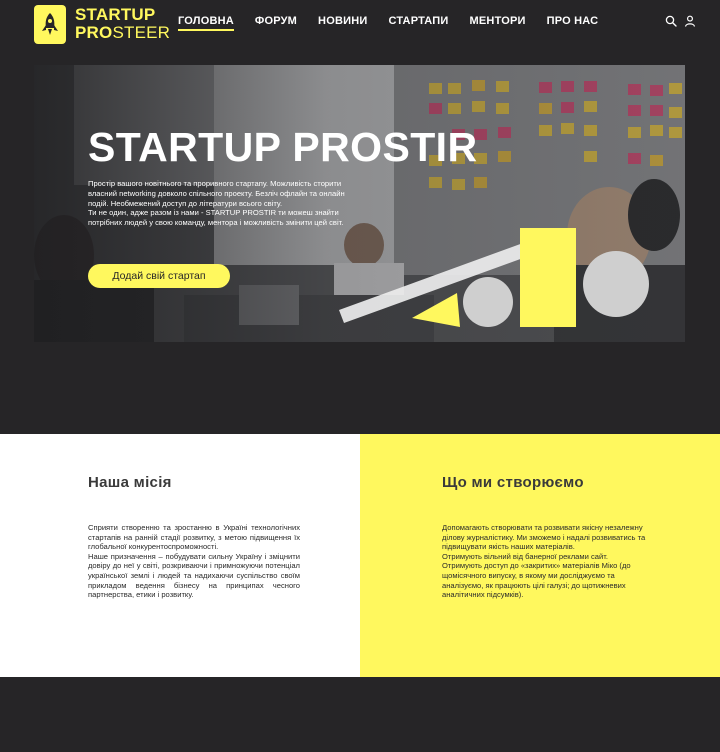  I want to click on brand-pro: PRO, so click(94, 32).